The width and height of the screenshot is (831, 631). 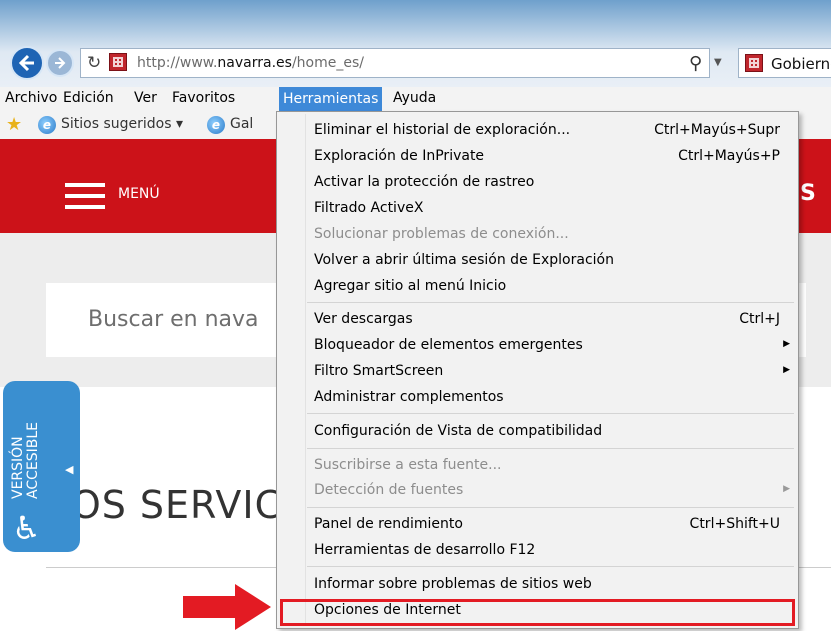 What do you see at coordinates (26, 528) in the screenshot?
I see `wheelchair-icon: ♿` at bounding box center [26, 528].